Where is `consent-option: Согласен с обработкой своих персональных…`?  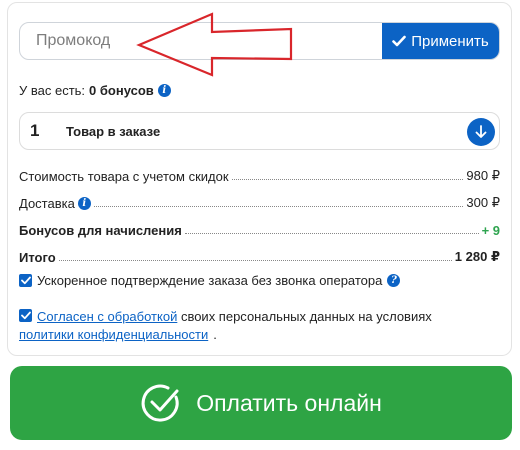 consent-option: Согласен с обработкой своих персональных… is located at coordinates (254, 316).